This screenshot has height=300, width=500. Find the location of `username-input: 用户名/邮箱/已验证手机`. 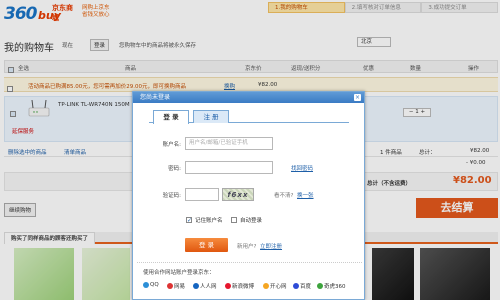

username-input: 用户名/邮箱/已验证手机 is located at coordinates (229, 143).